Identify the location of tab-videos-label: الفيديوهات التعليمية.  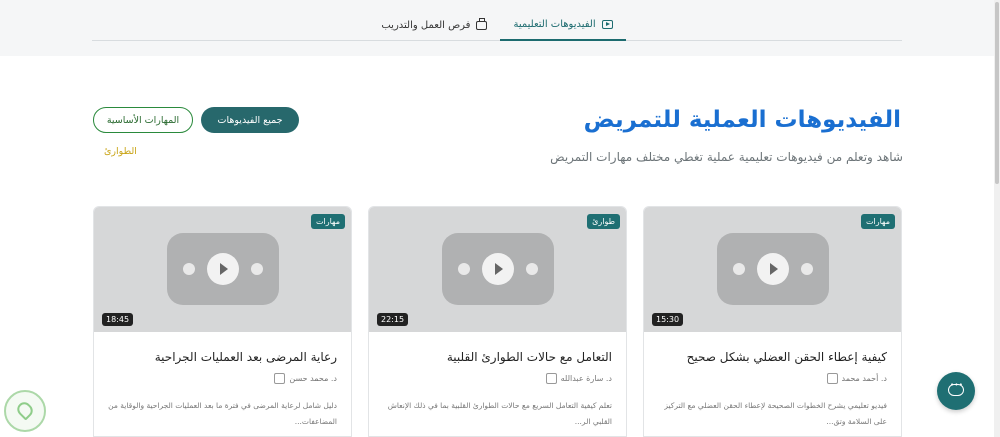
(554, 24).